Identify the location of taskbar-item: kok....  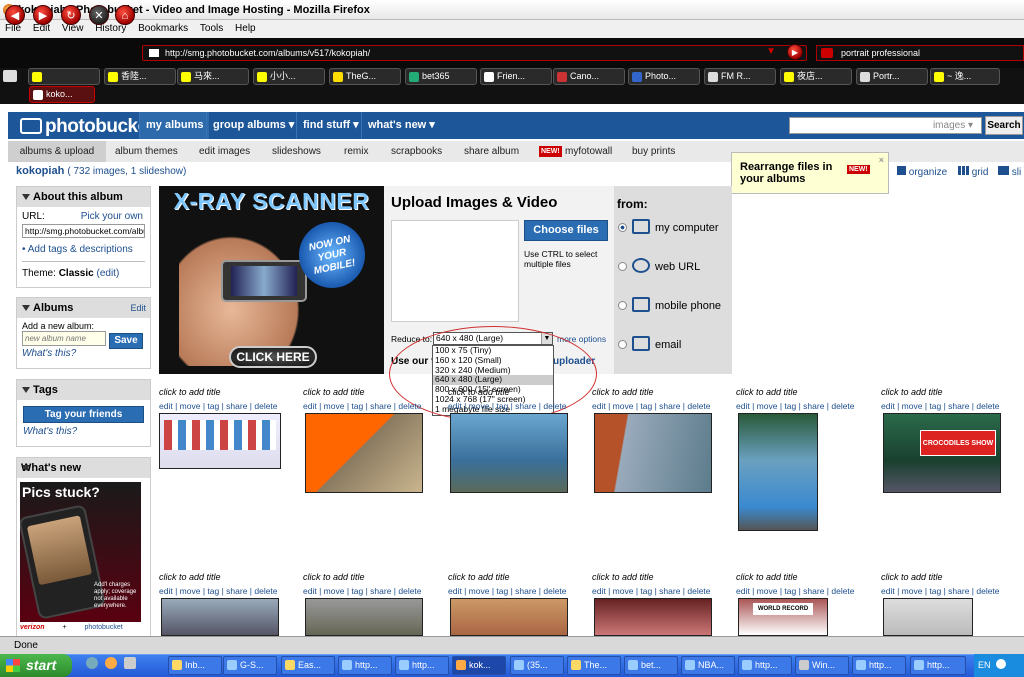
(479, 665).